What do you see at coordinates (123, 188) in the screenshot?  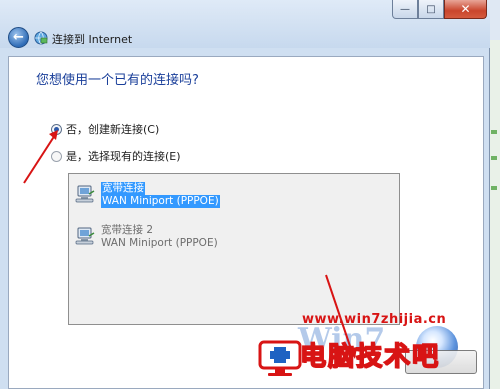 I see `connection-name: 宽带连接` at bounding box center [123, 188].